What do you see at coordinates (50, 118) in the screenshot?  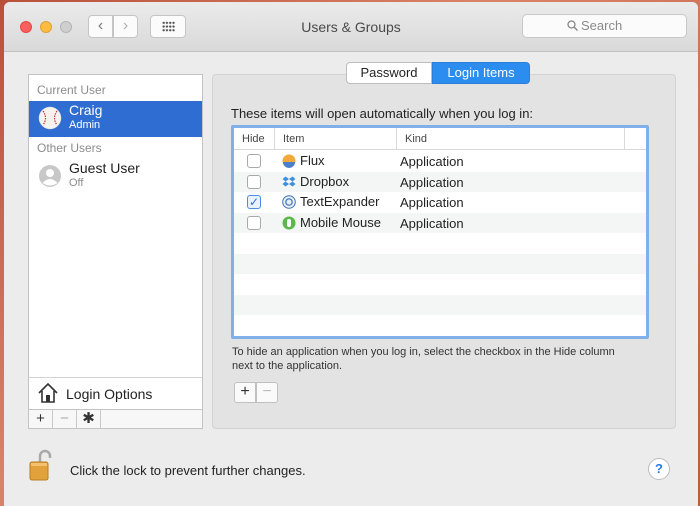 I see `baseball-icon` at bounding box center [50, 118].